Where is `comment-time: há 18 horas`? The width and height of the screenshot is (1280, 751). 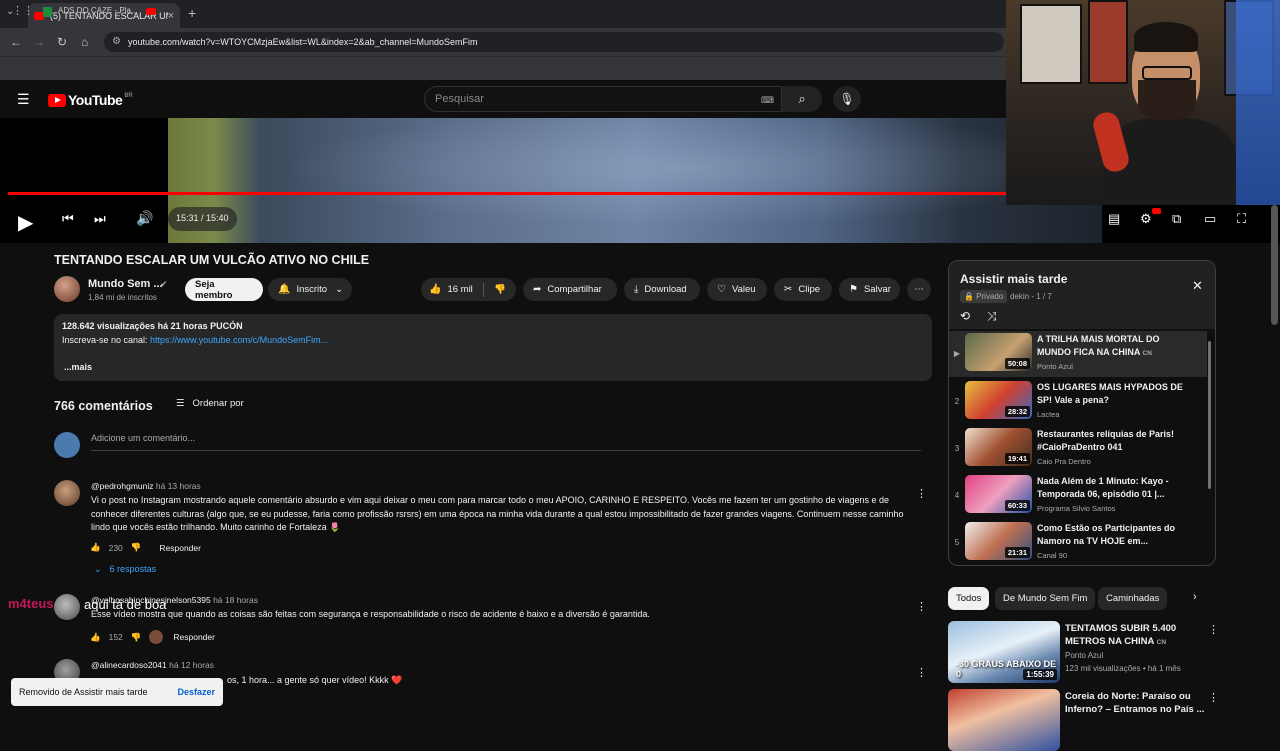
comment-time: há 18 horas is located at coordinates (235, 600).